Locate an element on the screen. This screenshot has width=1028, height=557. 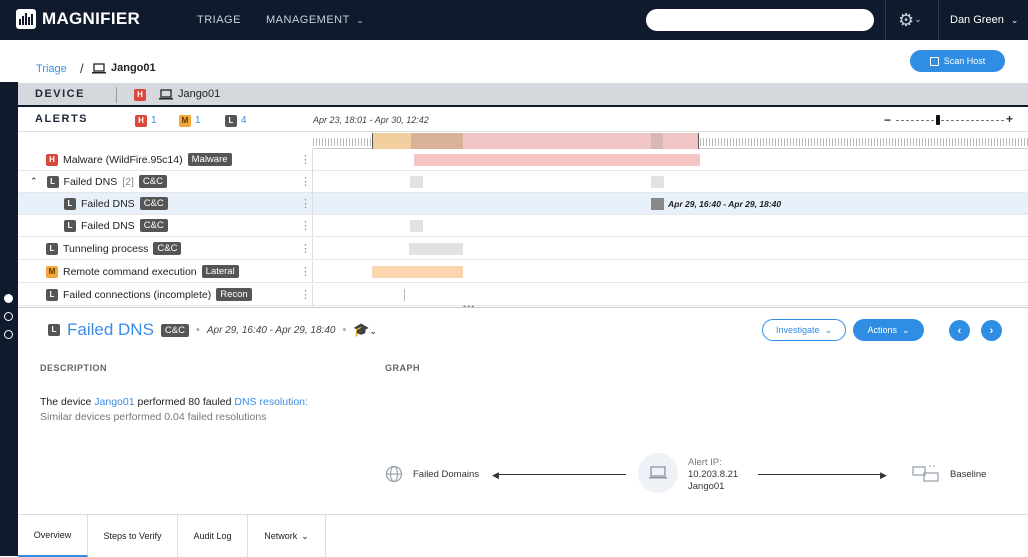
pager-dot-active is located at coordinates (8, 298).